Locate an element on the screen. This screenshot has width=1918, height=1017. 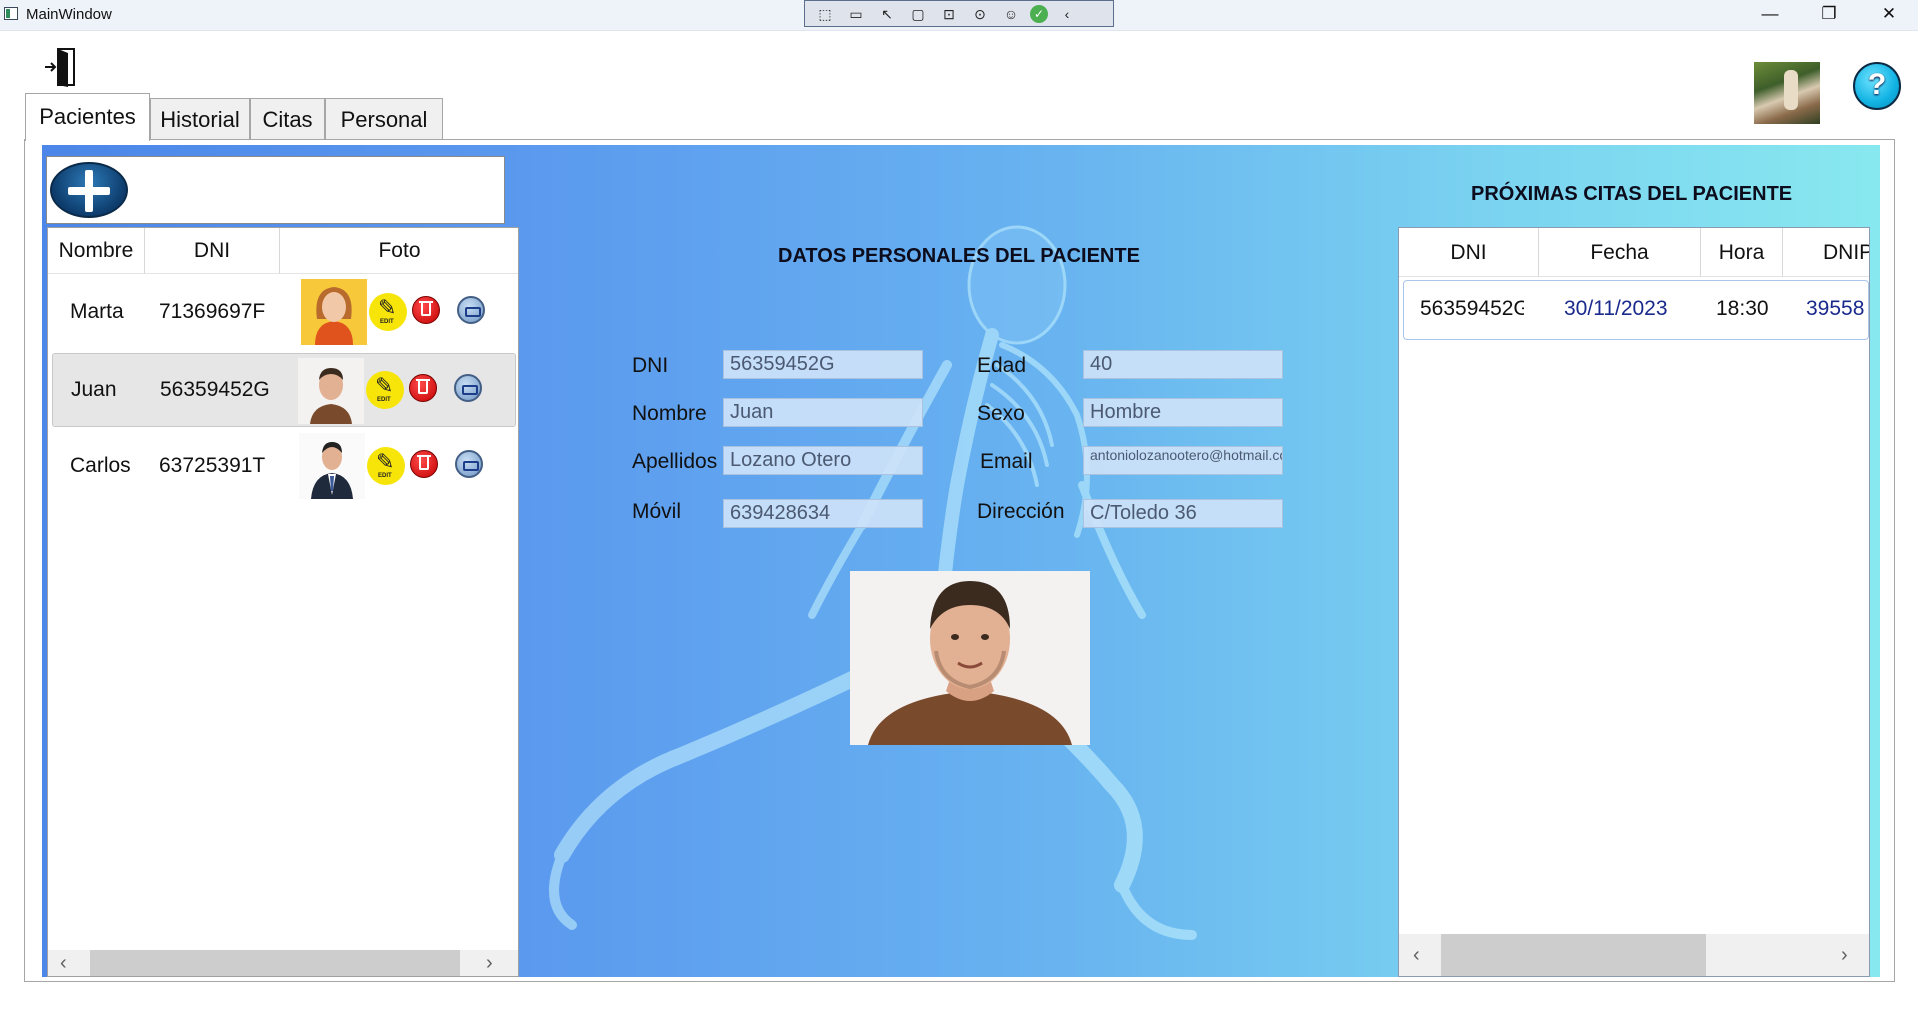
apellidos-field: Lozano Otero is located at coordinates (823, 460).